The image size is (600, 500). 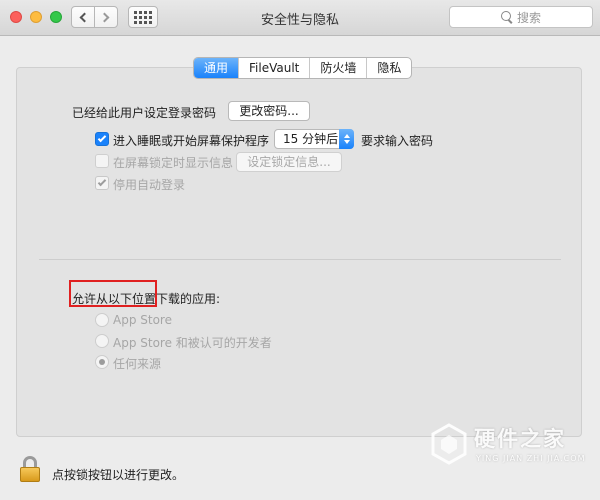 What do you see at coordinates (300, 259) in the screenshot?
I see `section-divider` at bounding box center [300, 259].